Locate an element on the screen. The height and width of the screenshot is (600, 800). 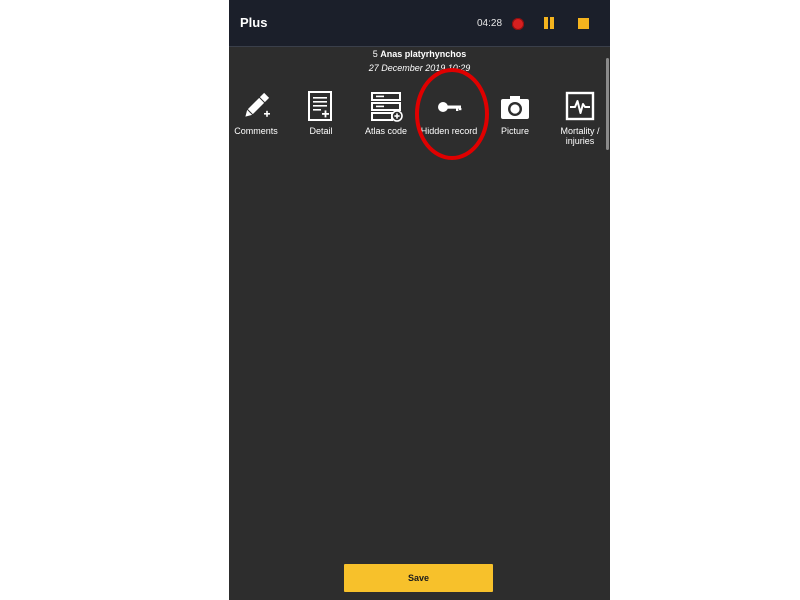
pencil-plus-icon is located at coordinates (257, 104).